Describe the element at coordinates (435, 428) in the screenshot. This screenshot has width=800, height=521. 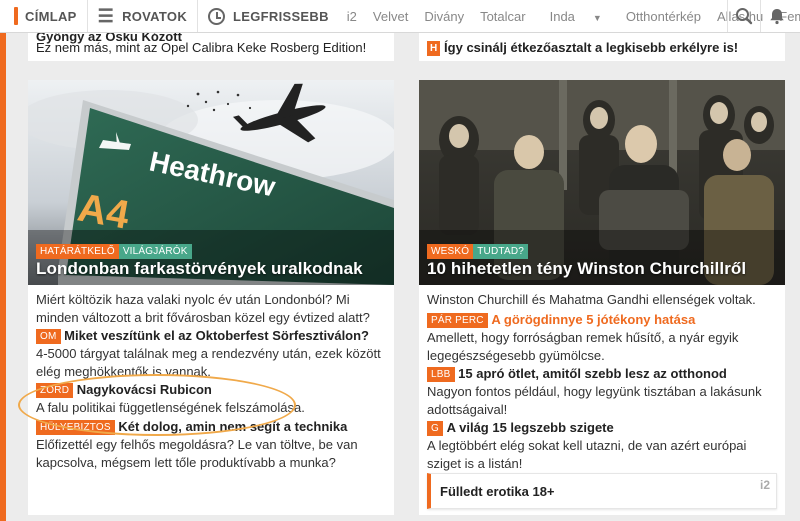
I see `site-badge-g: G` at that location.